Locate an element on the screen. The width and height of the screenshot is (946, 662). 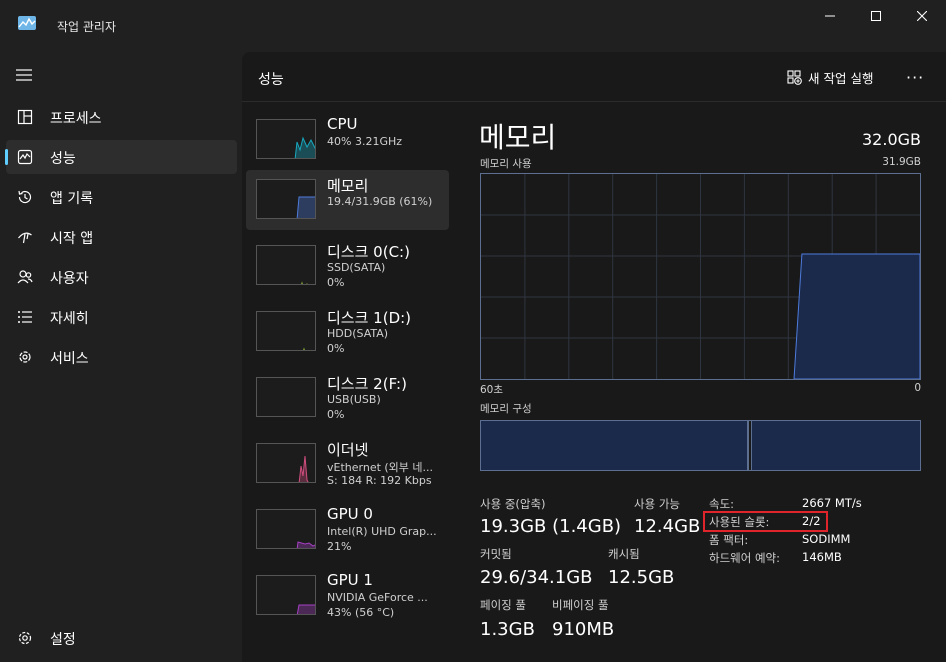
nav-label: 성능 is located at coordinates (63, 159).